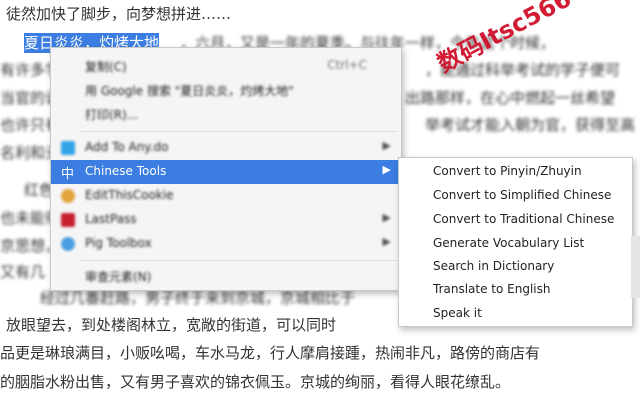 The image size is (640, 400). I want to click on article-line: 放眼望去，到处楼阁林立，宽敞的街道，可以同时, so click(171, 325).